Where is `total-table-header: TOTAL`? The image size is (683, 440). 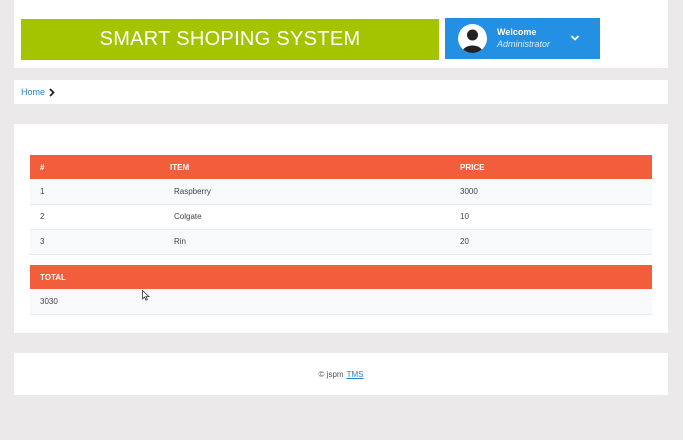
total-table-header: TOTAL is located at coordinates (341, 277).